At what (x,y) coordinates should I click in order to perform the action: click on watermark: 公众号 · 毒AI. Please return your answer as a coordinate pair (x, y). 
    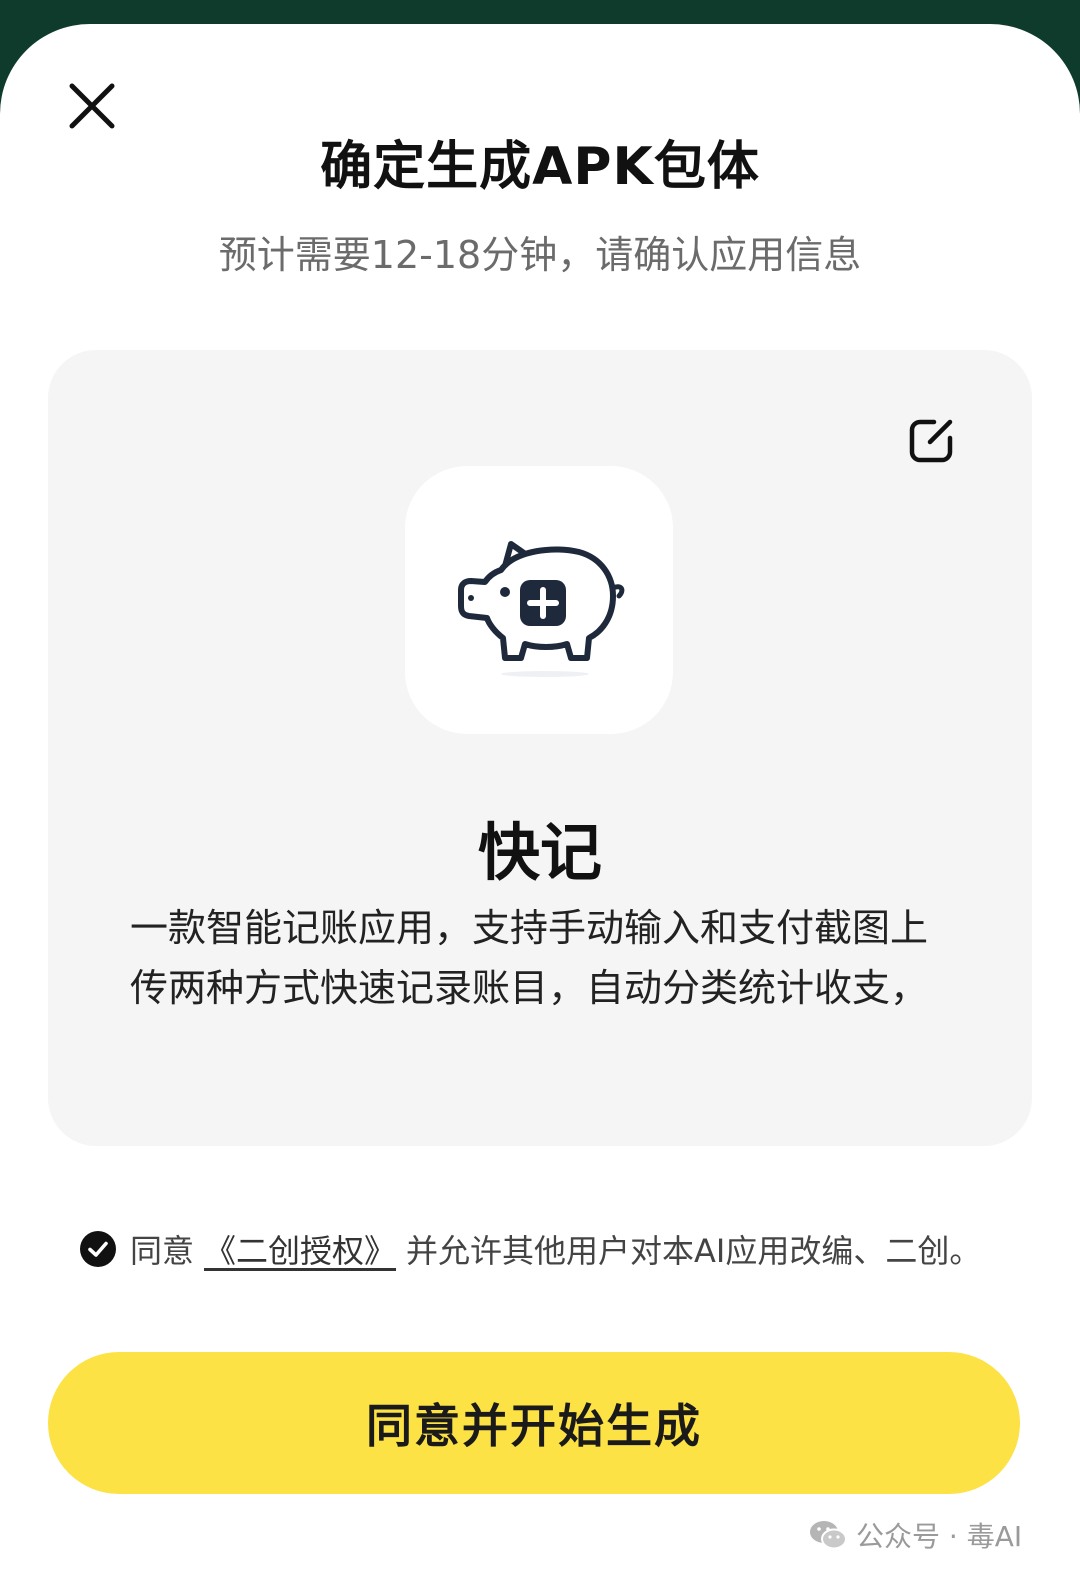
    Looking at the image, I should click on (915, 1535).